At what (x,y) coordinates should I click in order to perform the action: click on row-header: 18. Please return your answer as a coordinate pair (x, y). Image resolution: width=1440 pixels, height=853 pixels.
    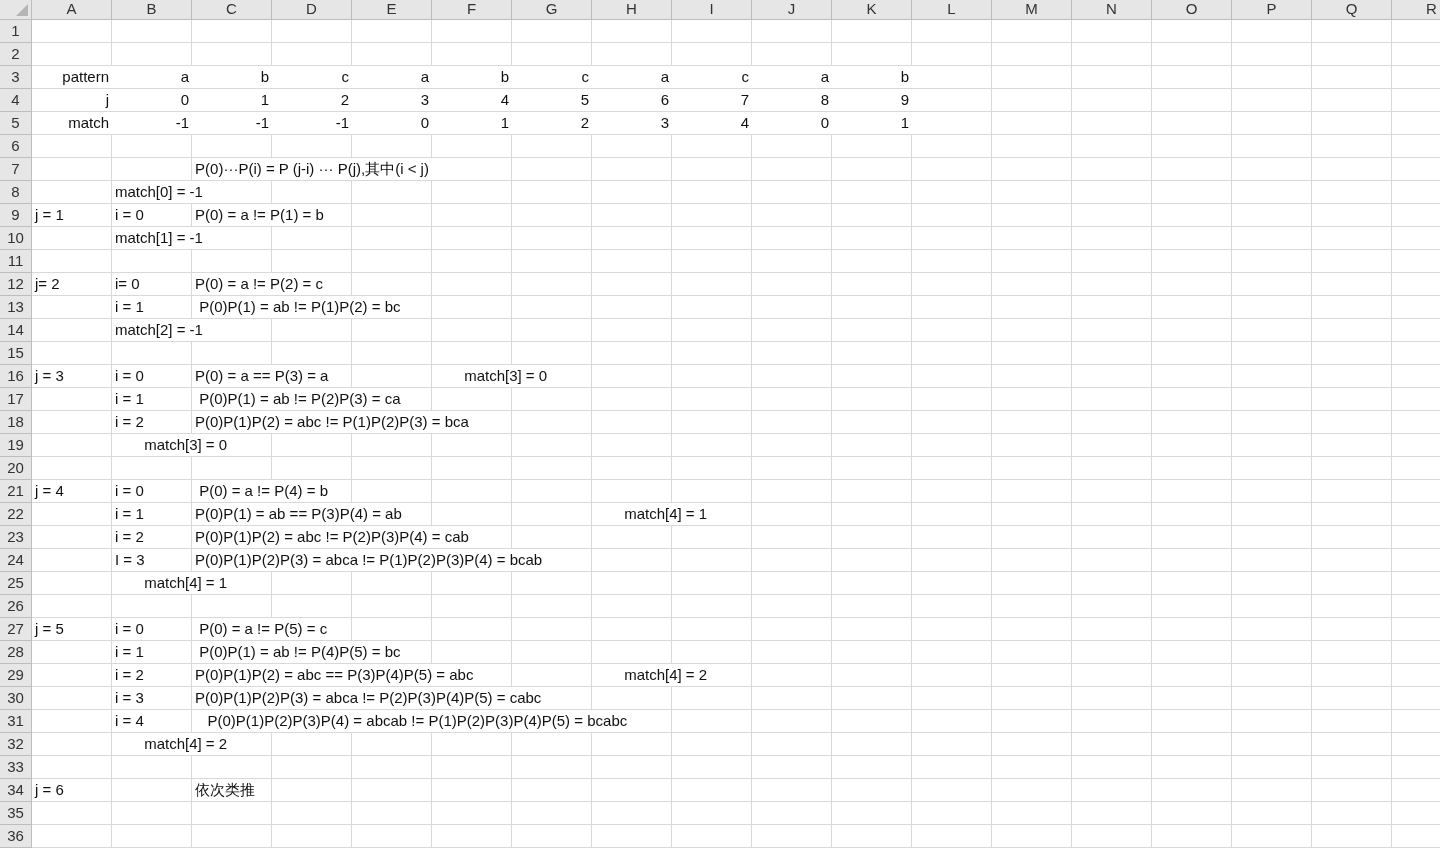
    Looking at the image, I should click on (16, 422).